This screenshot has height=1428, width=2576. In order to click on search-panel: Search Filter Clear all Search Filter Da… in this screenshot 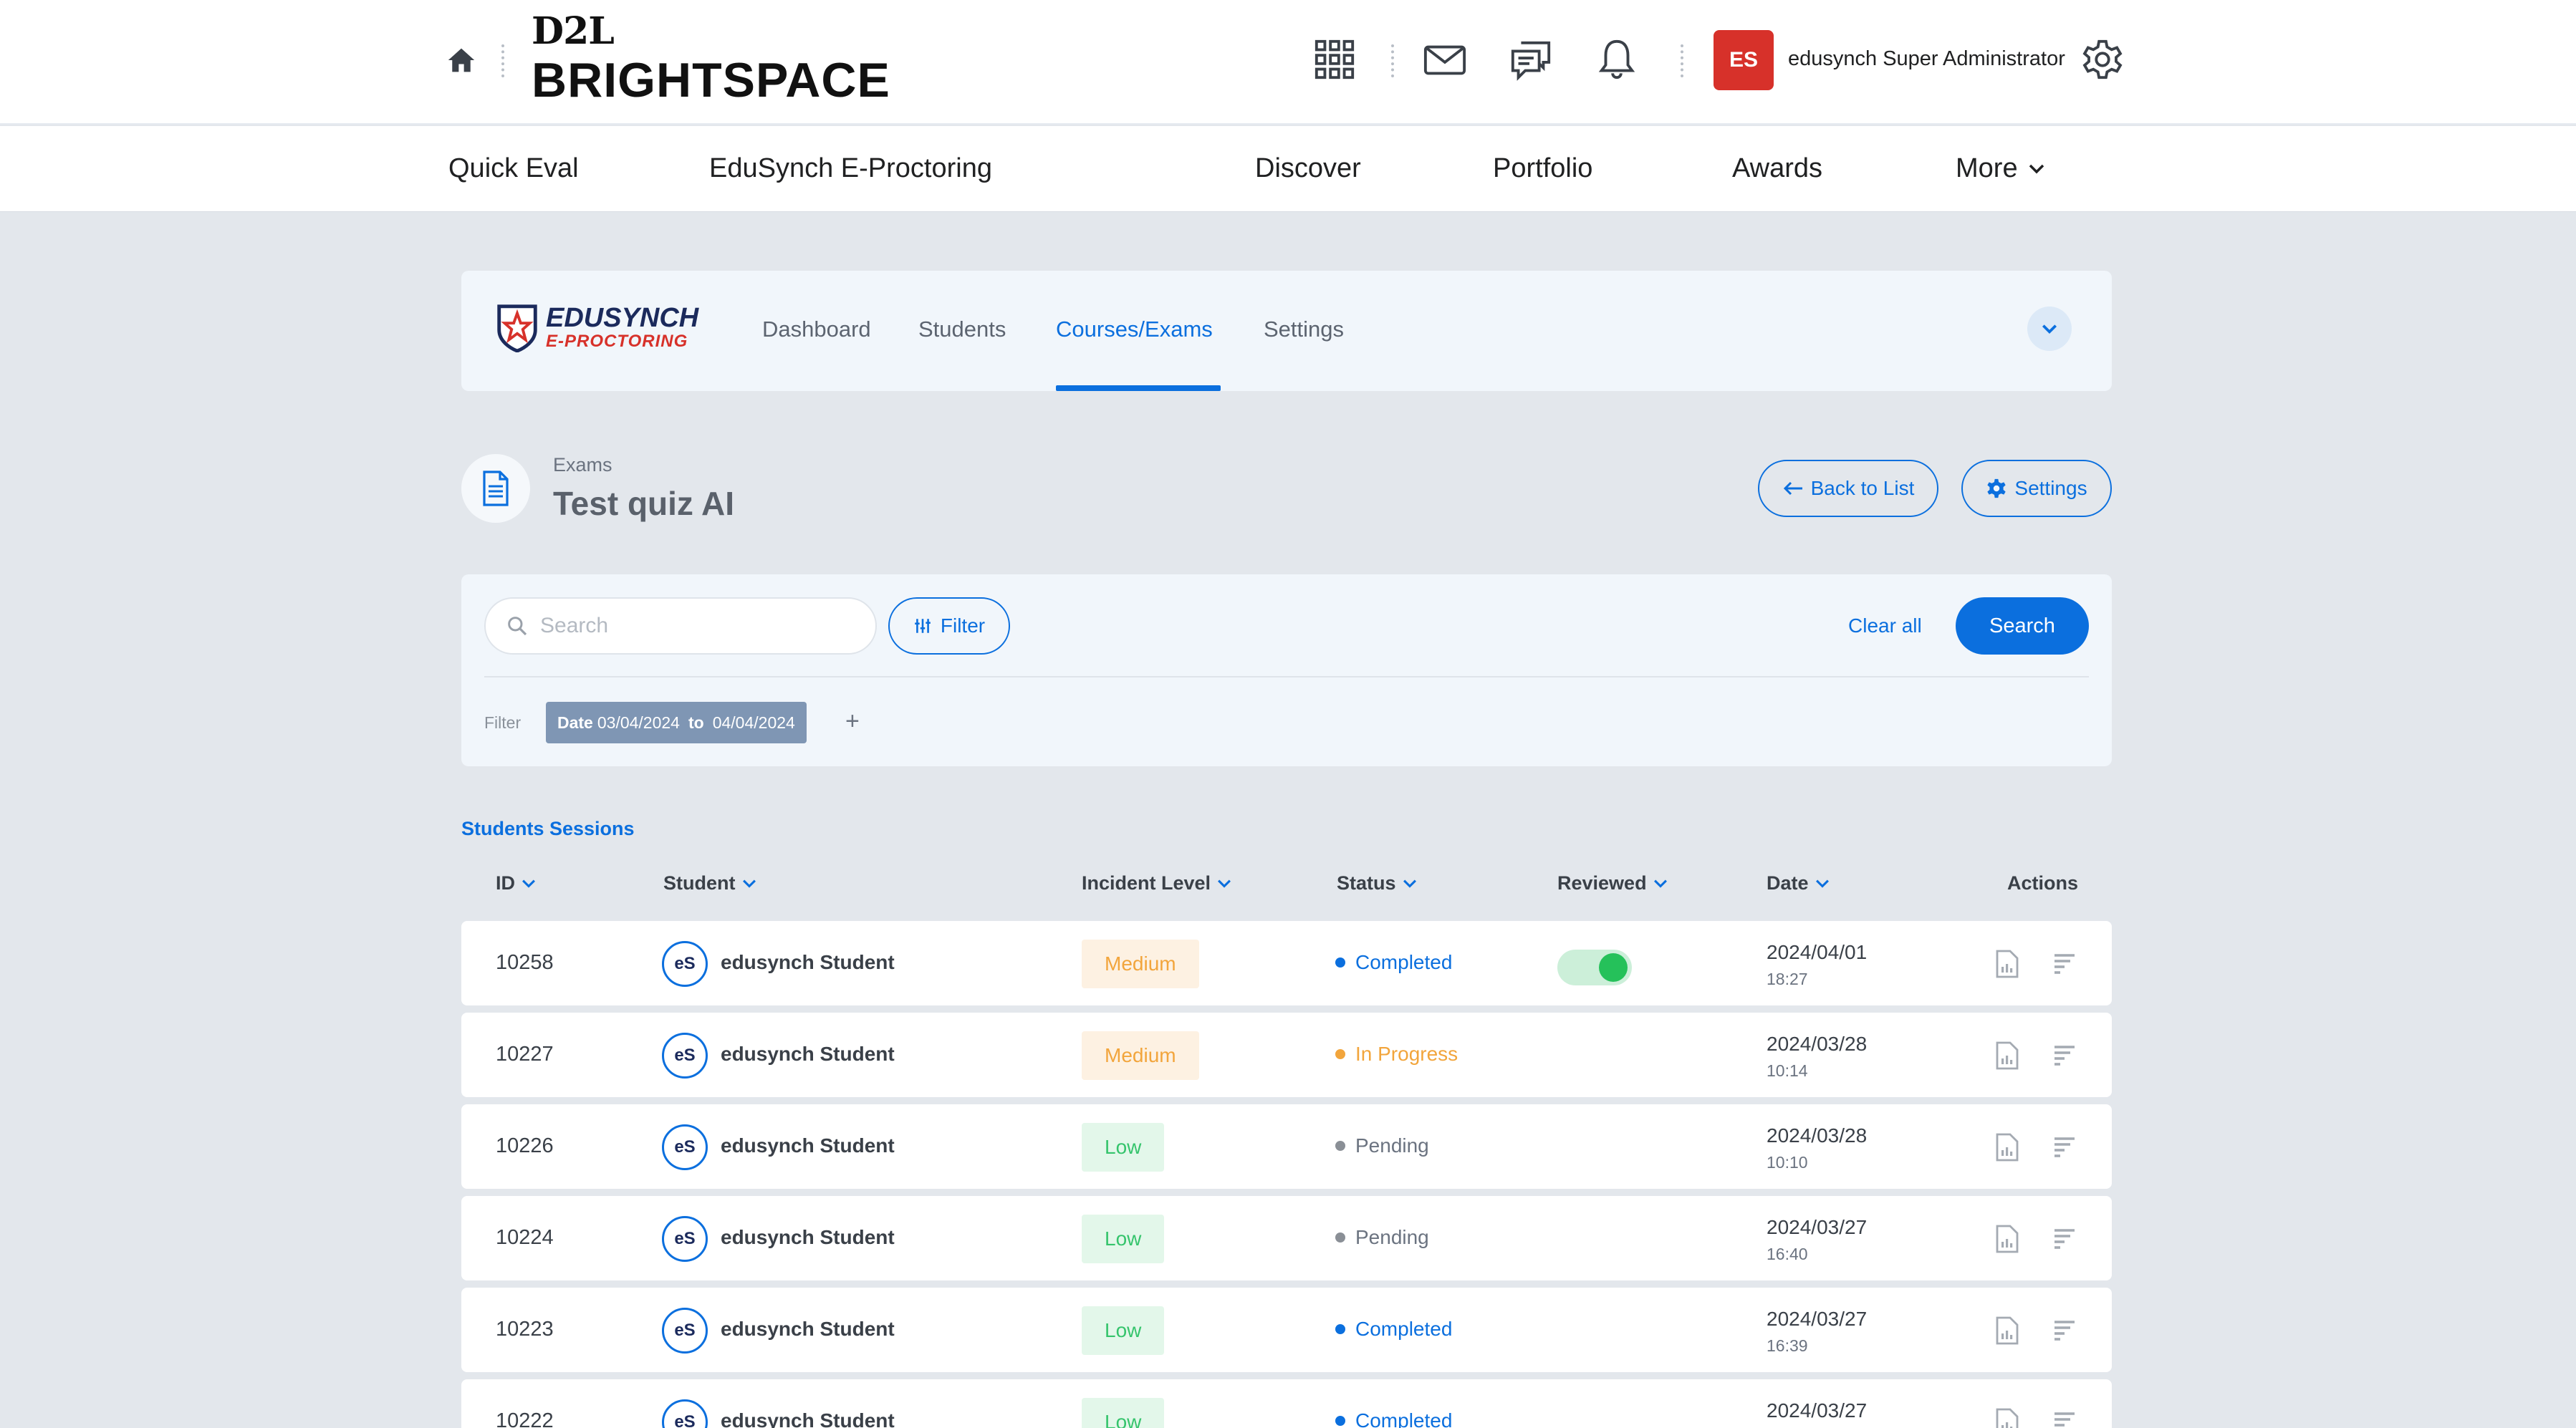, I will do `click(1287, 670)`.